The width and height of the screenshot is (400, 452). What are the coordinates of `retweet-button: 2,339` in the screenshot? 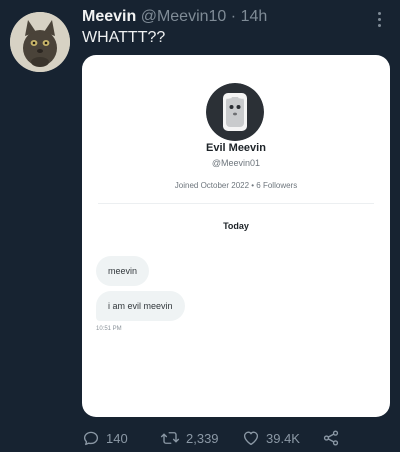 It's located at (189, 438).